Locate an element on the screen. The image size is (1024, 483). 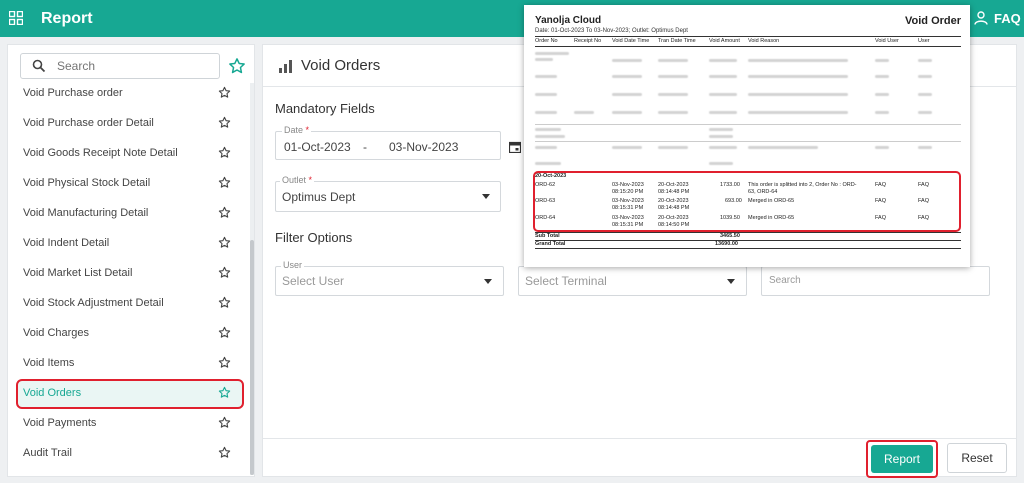
report-button: Report is located at coordinates (902, 459).